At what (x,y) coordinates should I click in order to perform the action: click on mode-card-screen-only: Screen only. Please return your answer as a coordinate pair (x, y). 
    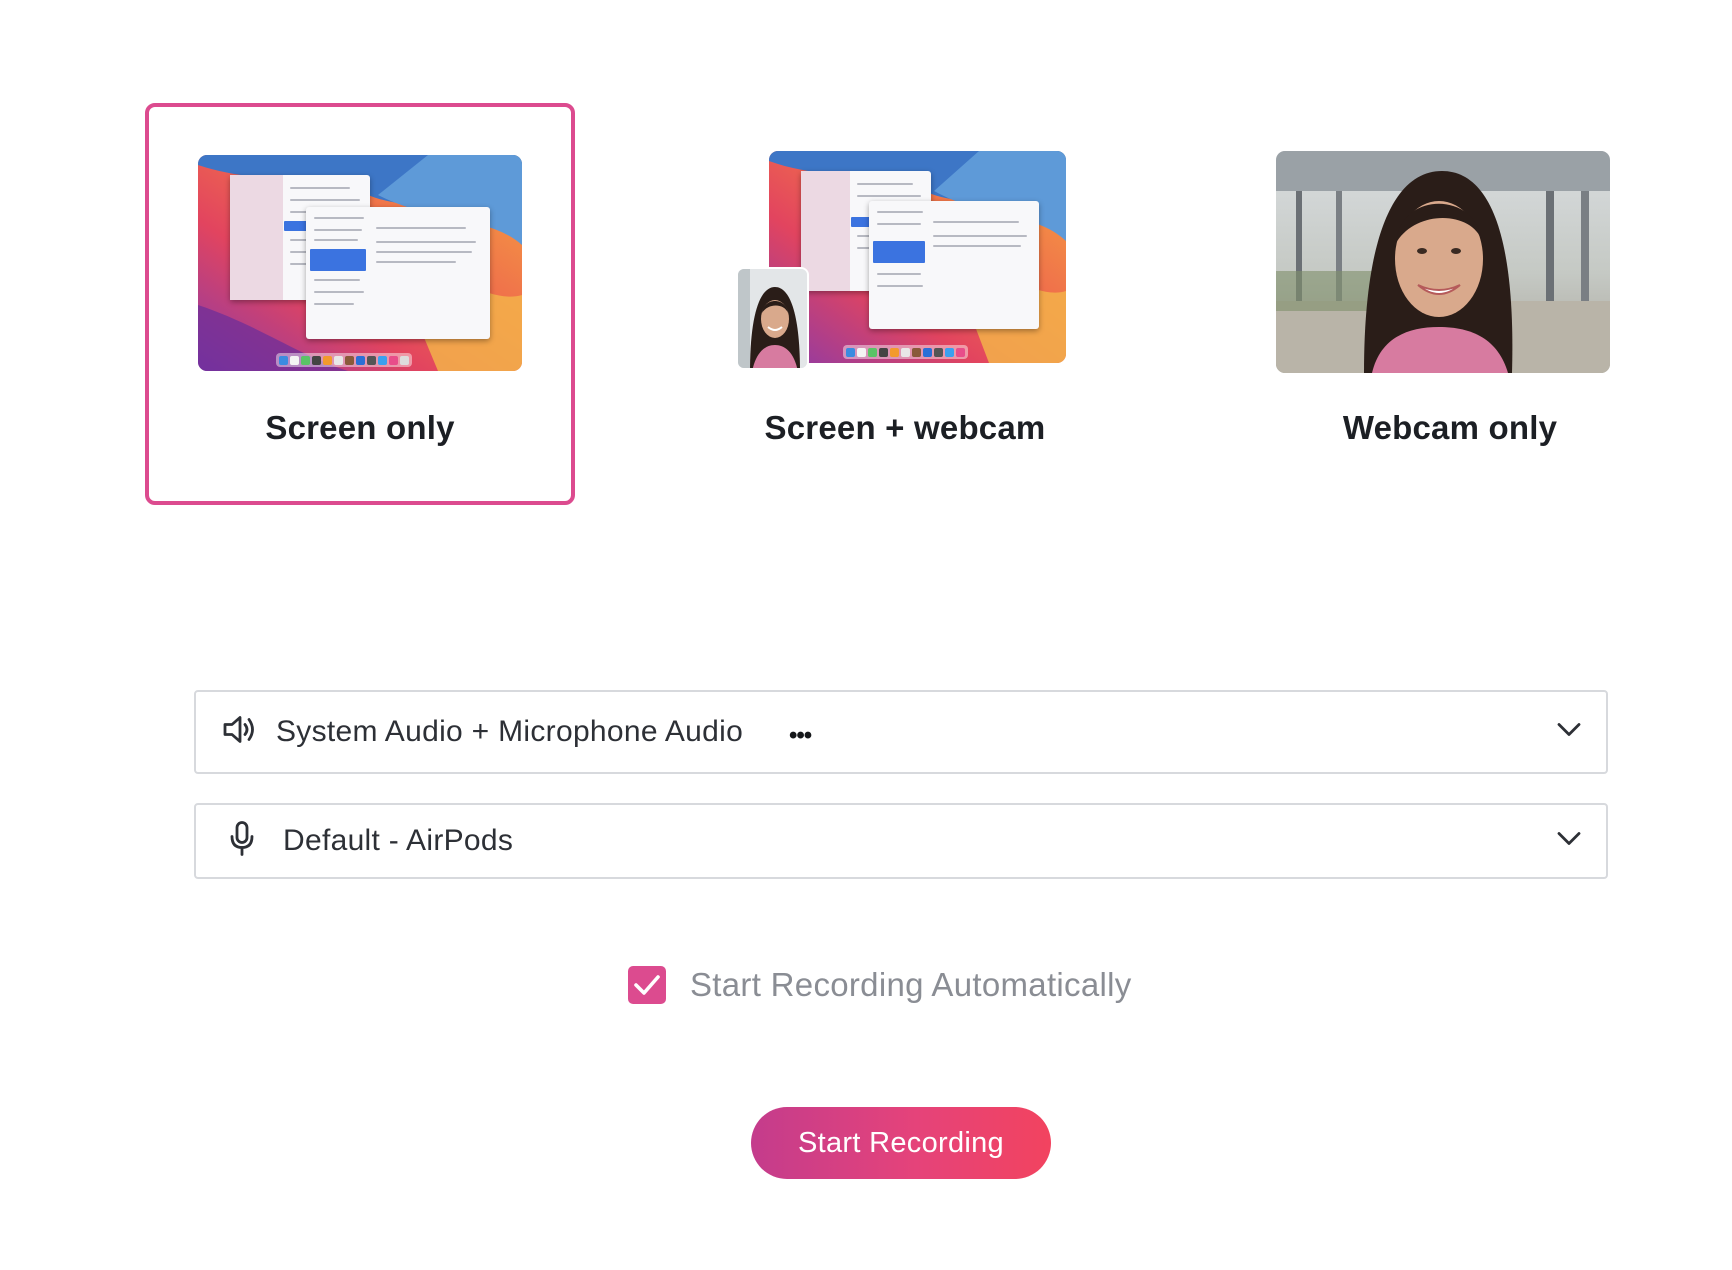
    Looking at the image, I should click on (360, 304).